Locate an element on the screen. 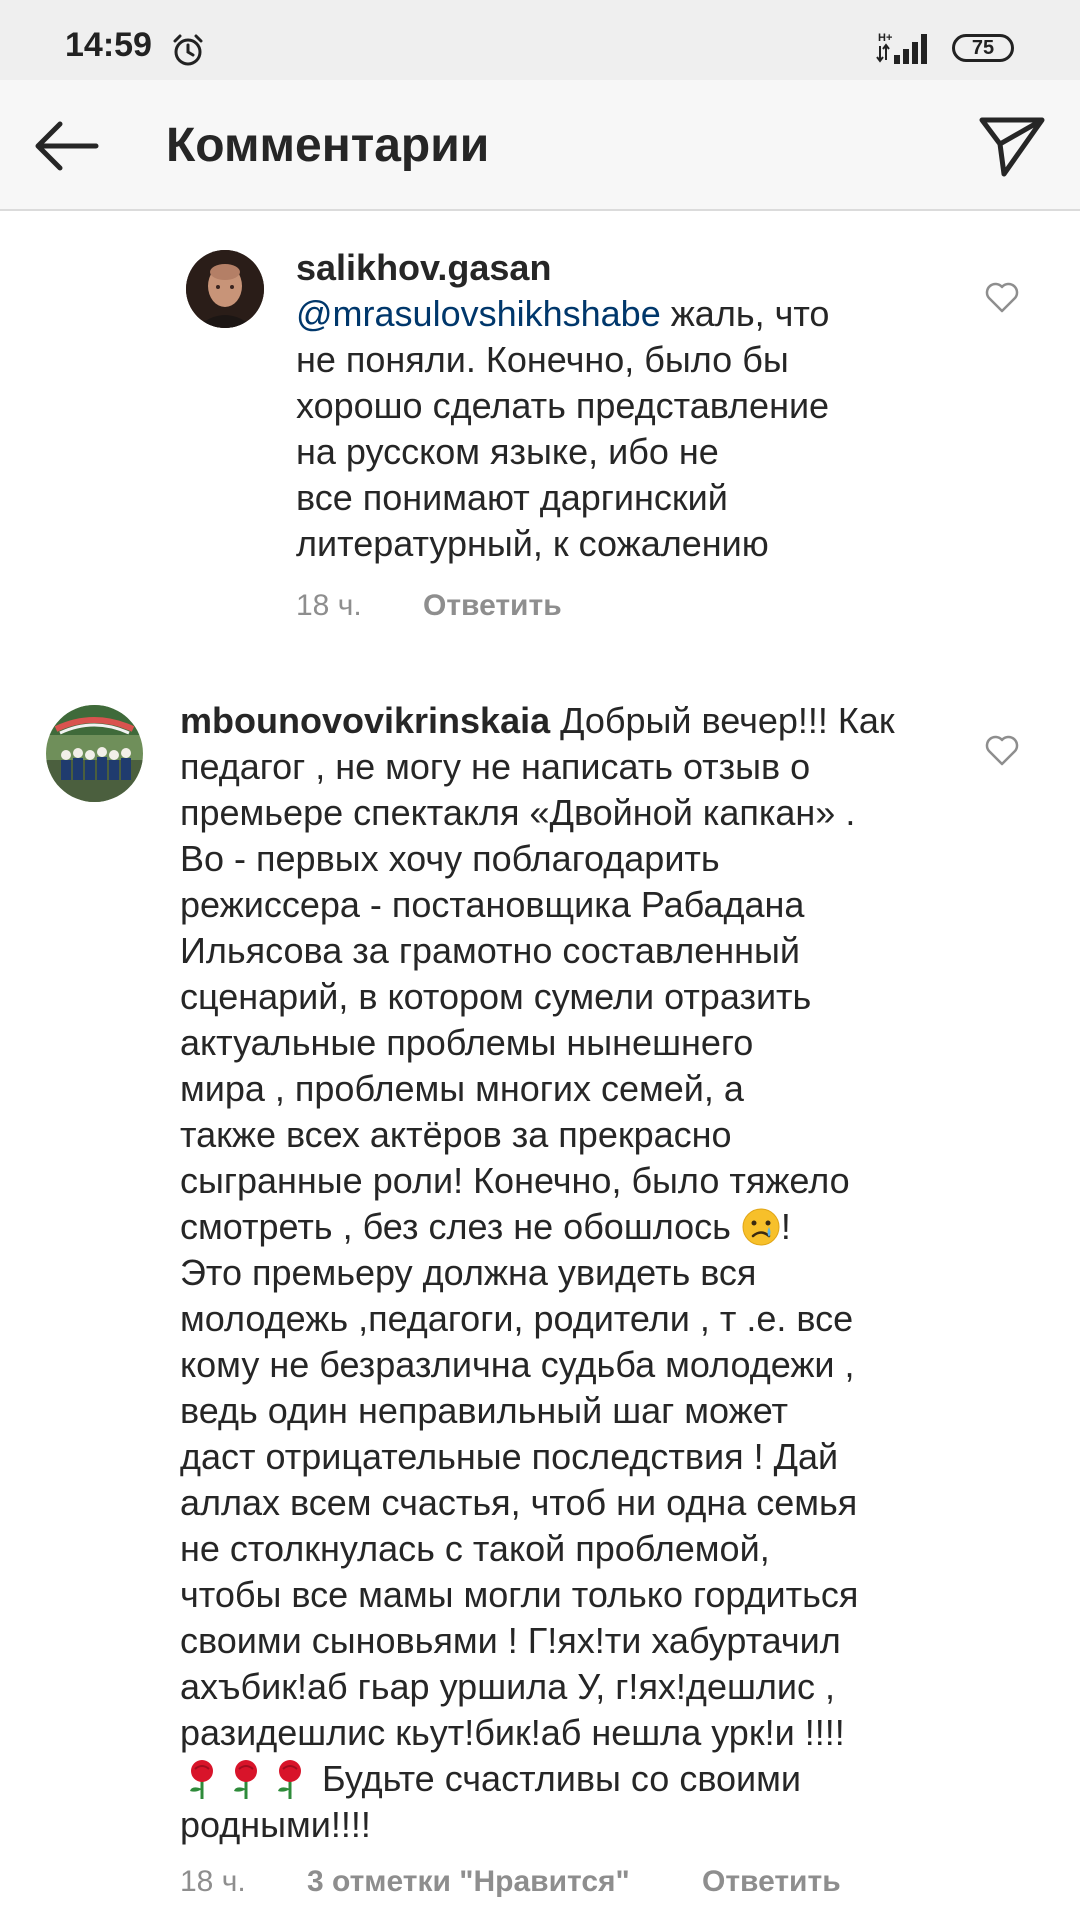 Image resolution: width=1080 pixels, height=1923 pixels. comment-username: mbounovovikrinskaia is located at coordinates (365, 720).